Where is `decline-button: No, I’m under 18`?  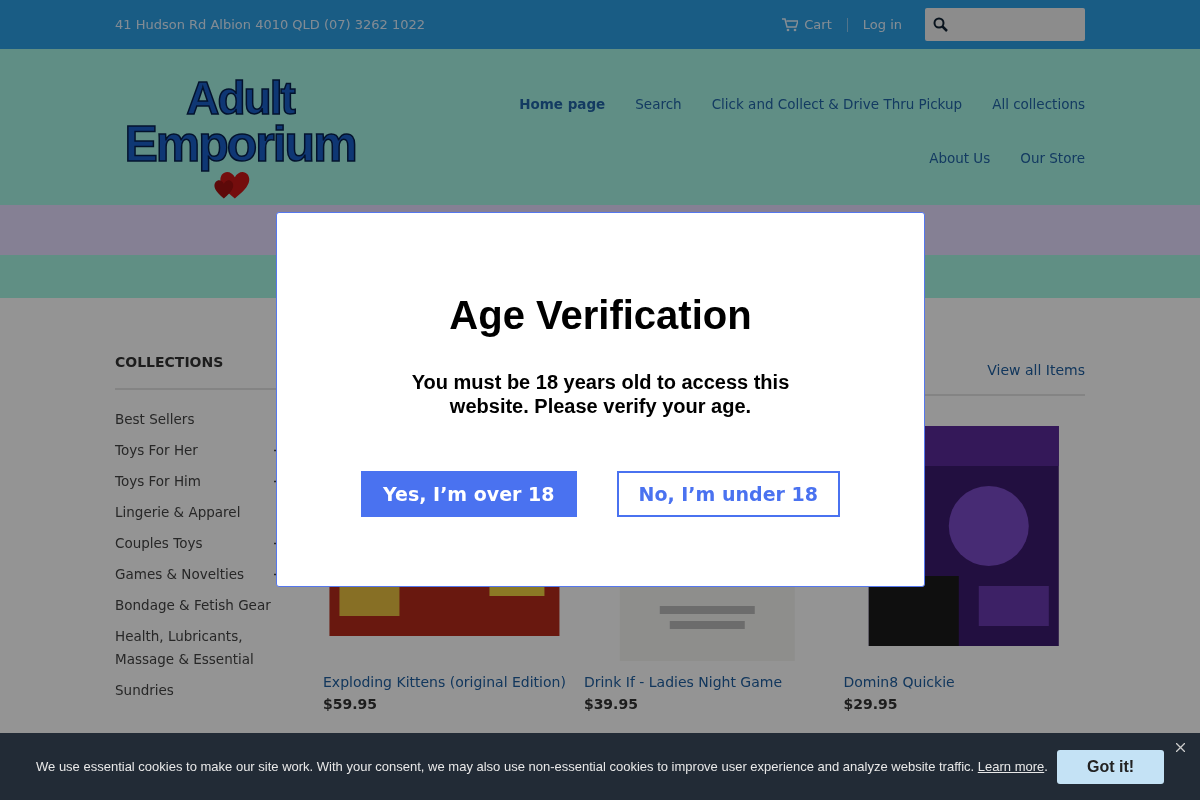
decline-button: No, I’m under 18 is located at coordinates (728, 494).